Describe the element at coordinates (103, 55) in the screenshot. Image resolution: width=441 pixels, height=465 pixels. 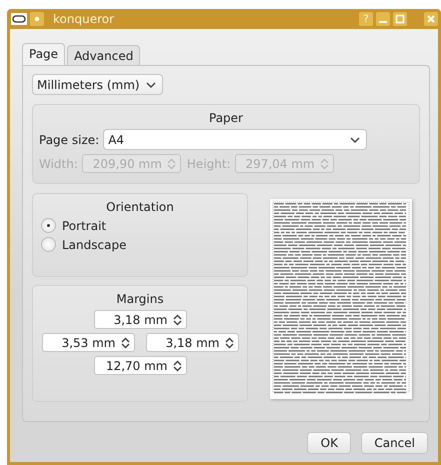
I see `tab: Advanced` at that location.